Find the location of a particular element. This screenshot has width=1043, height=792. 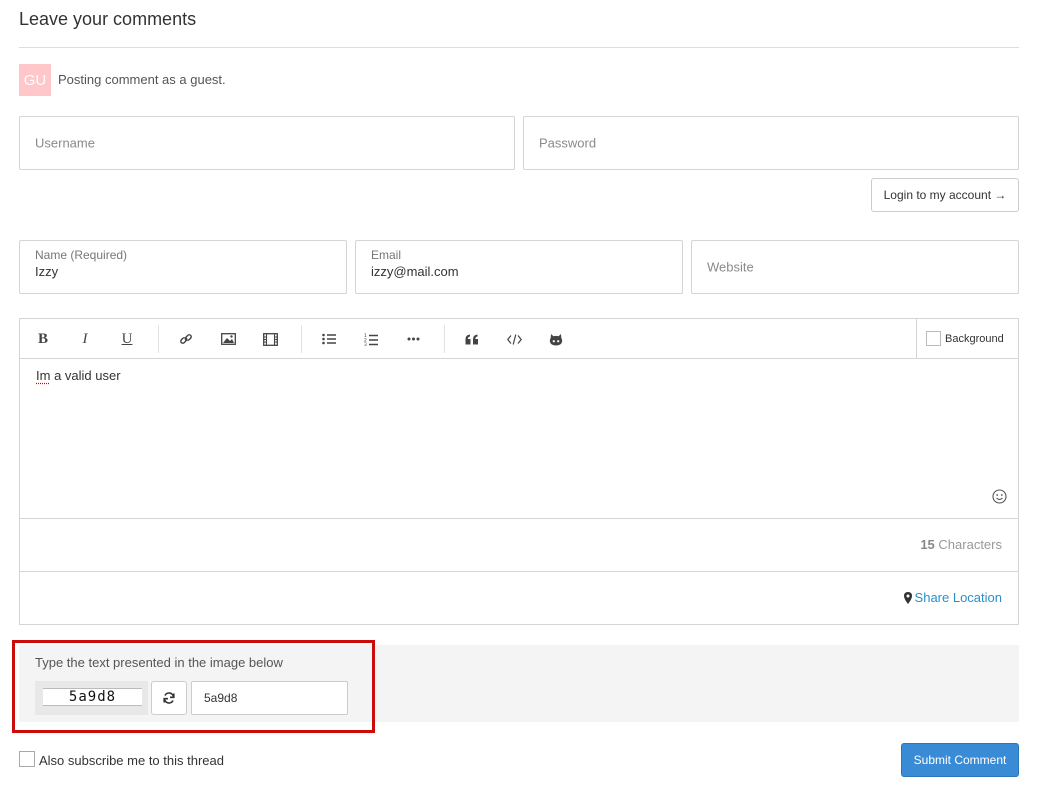

captcha-image-text: 5a9d8 is located at coordinates (92, 697).